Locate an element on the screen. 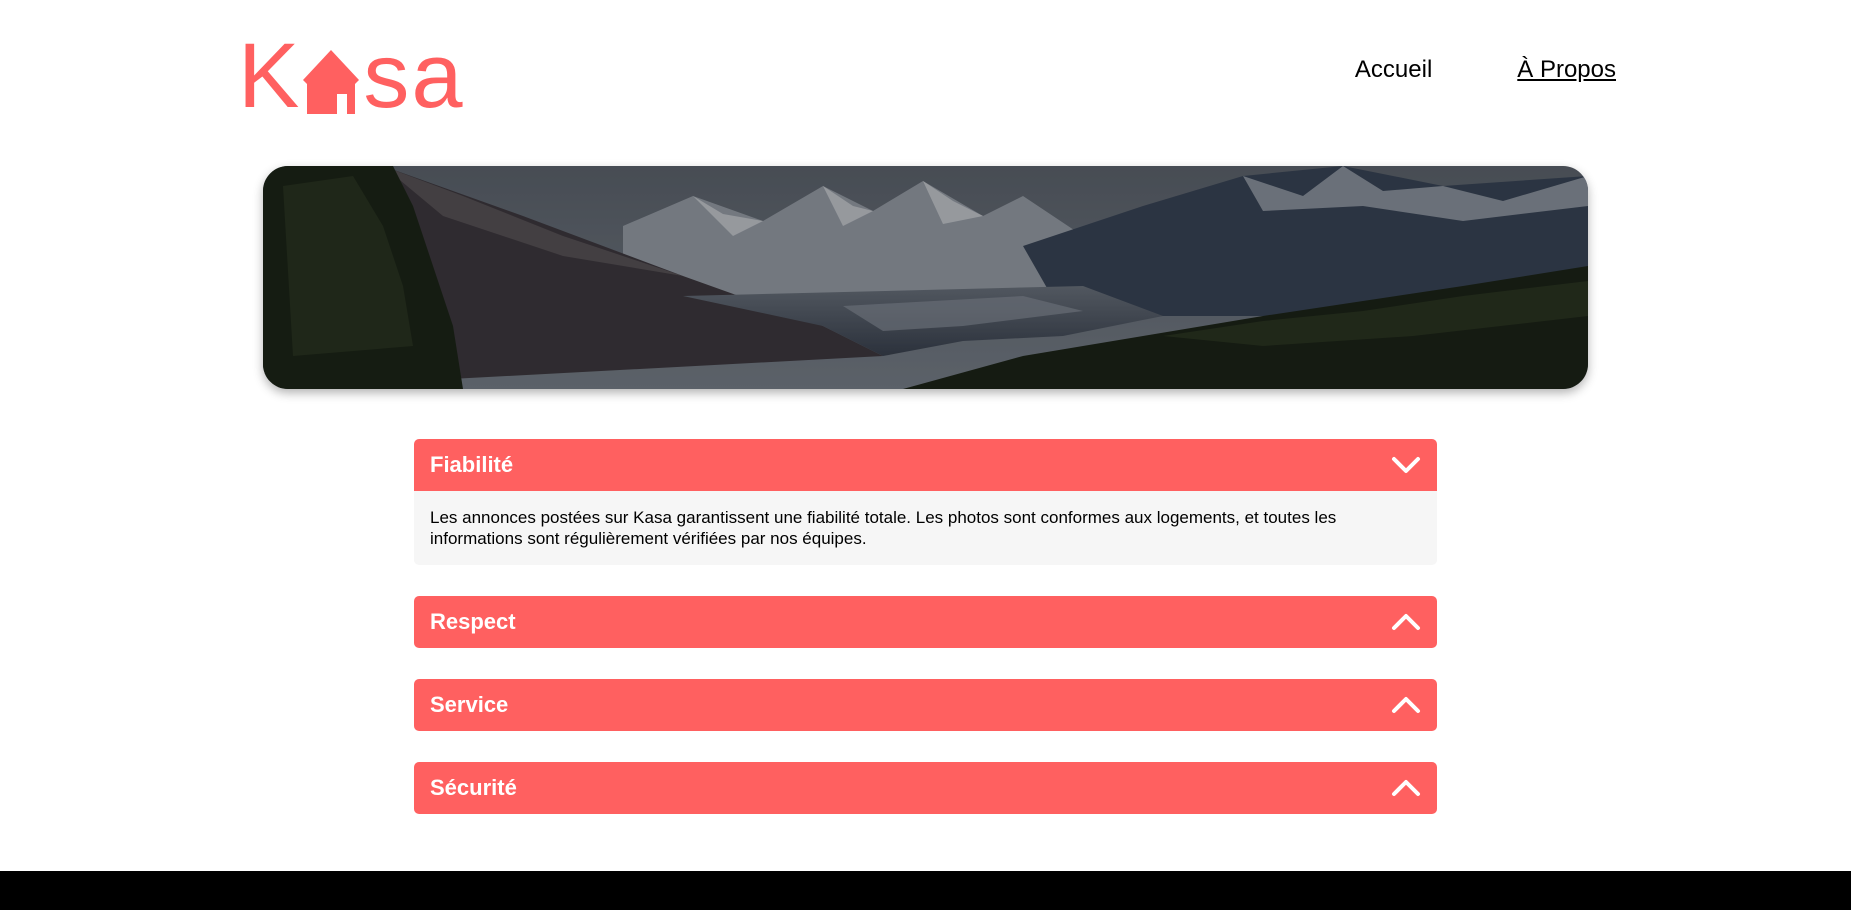 This screenshot has height=910, width=1851. collapse-header: Sécurité is located at coordinates (925, 788).